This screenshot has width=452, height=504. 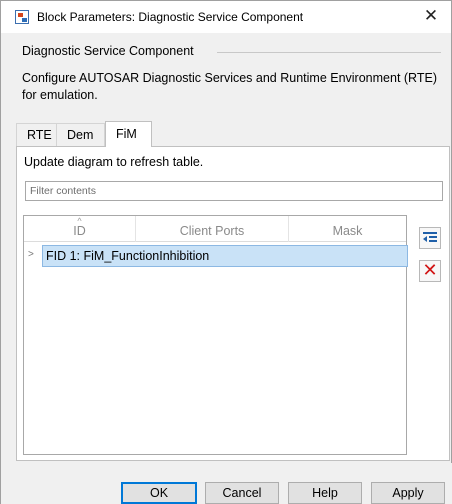 What do you see at coordinates (431, 17) in the screenshot?
I see `close-icon: ✕` at bounding box center [431, 17].